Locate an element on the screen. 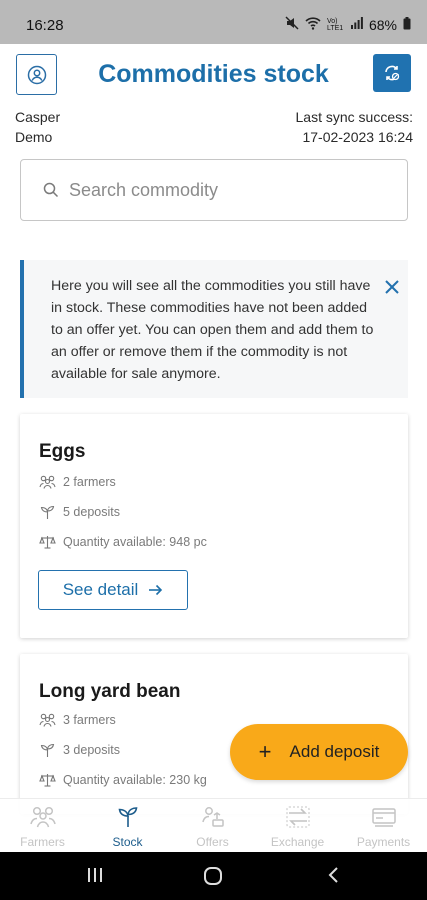 This screenshot has width=427, height=900. recent-apps-icon is located at coordinates (95, 877).